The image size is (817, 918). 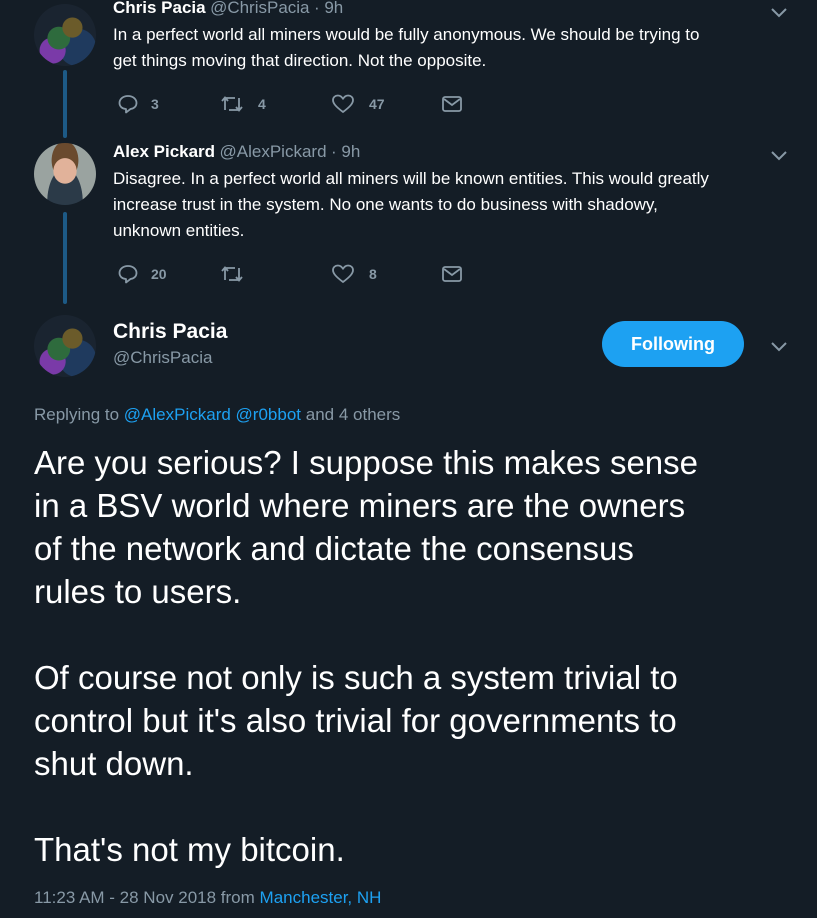 What do you see at coordinates (321, 897) in the screenshot?
I see `location-link: Manchester, NH` at bounding box center [321, 897].